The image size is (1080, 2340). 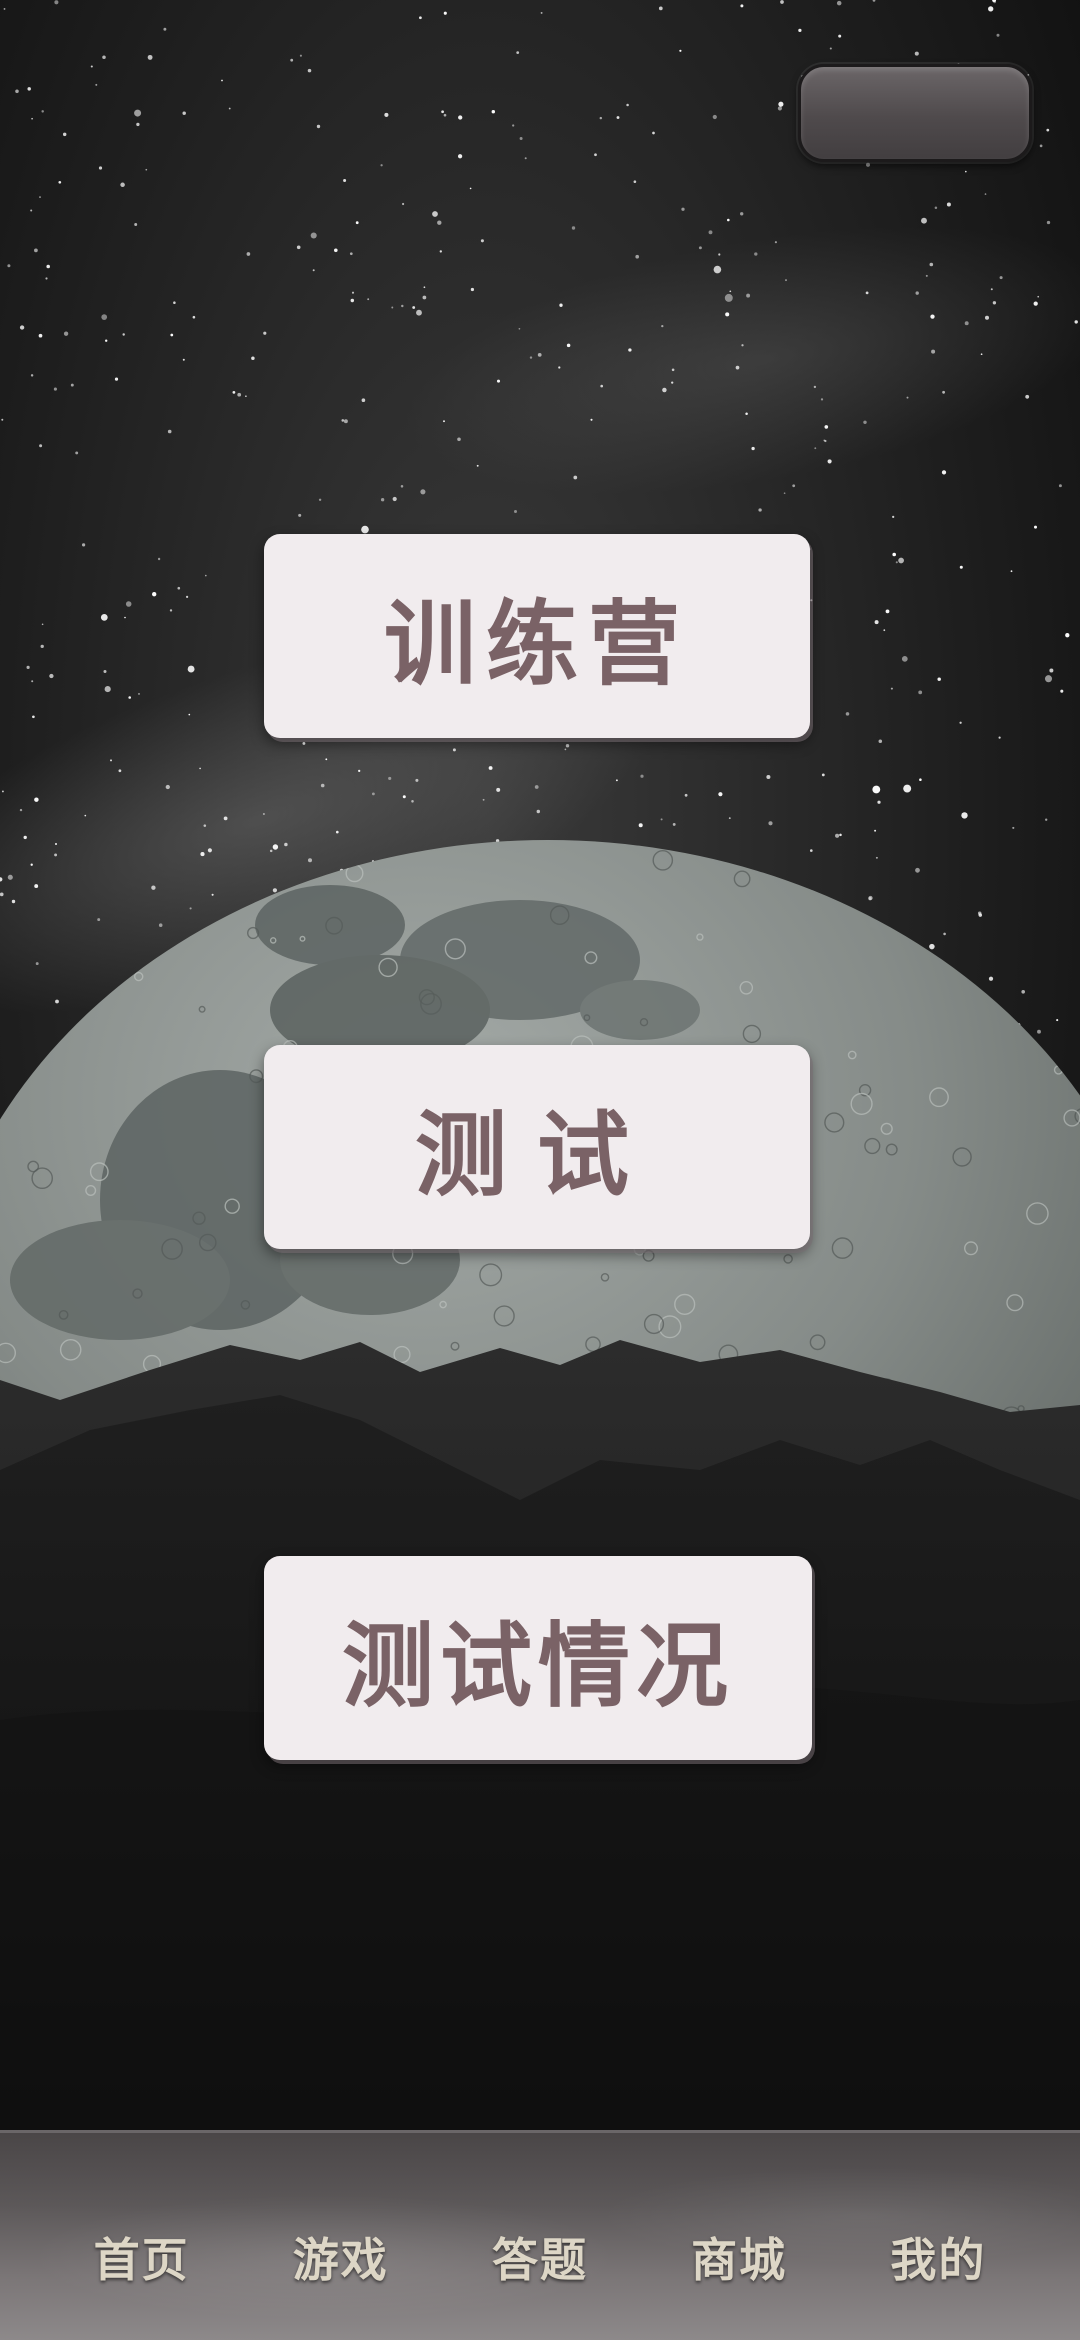 I want to click on test-label: 测试, so click(x=536, y=1155).